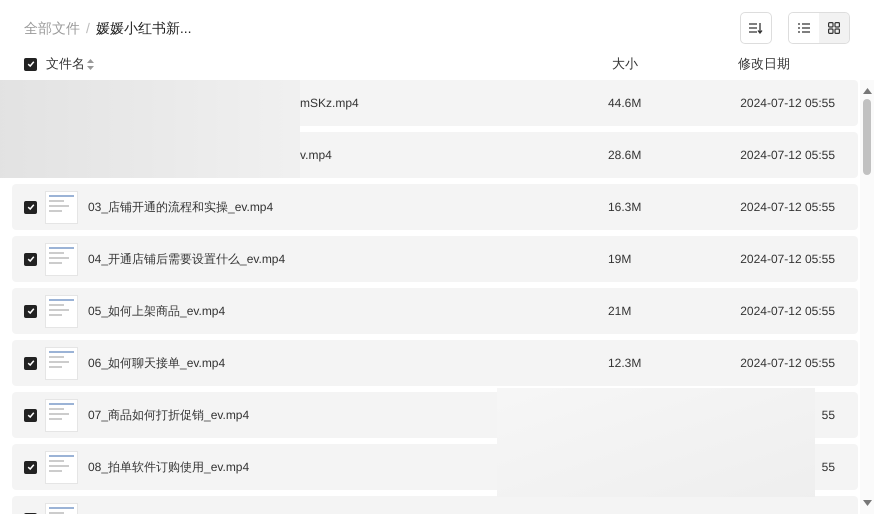 Image resolution: width=874 pixels, height=514 pixels. What do you see at coordinates (867, 297) in the screenshot?
I see `scrollbar` at bounding box center [867, 297].